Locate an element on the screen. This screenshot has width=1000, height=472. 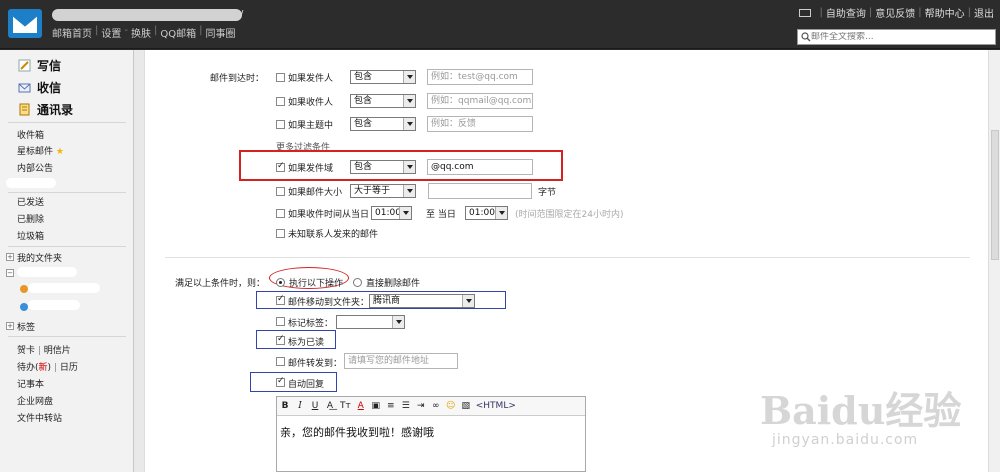
list-icon: ☰ is located at coordinates (406, 406).